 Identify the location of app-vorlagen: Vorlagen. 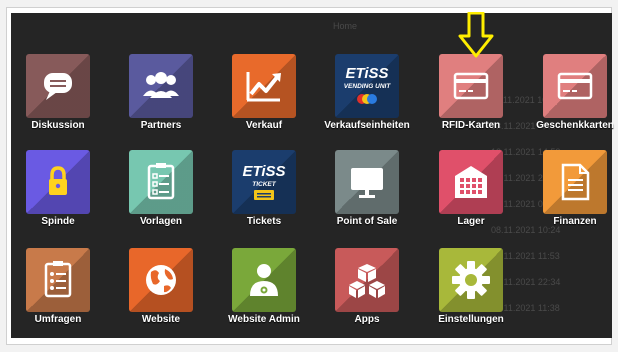
(161, 194).